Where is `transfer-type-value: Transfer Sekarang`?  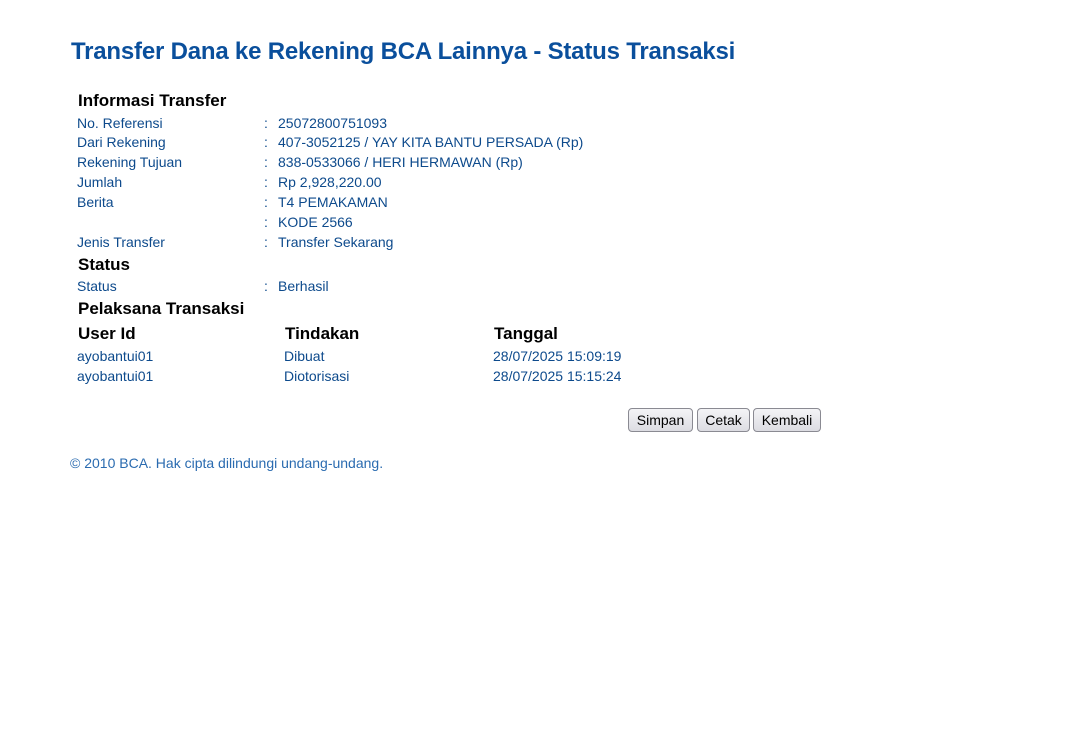 transfer-type-value: Transfer Sekarang is located at coordinates (336, 242).